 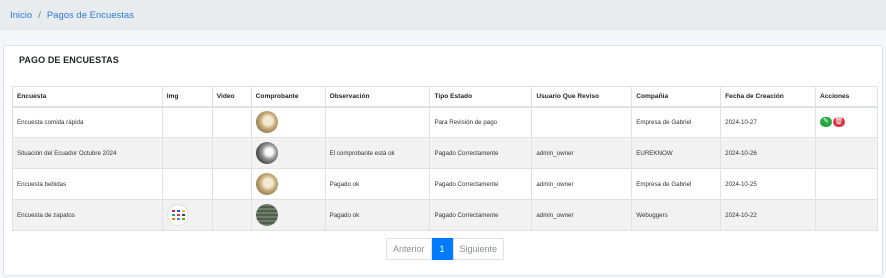 I want to click on survey-image-thumbnail, so click(x=177, y=215).